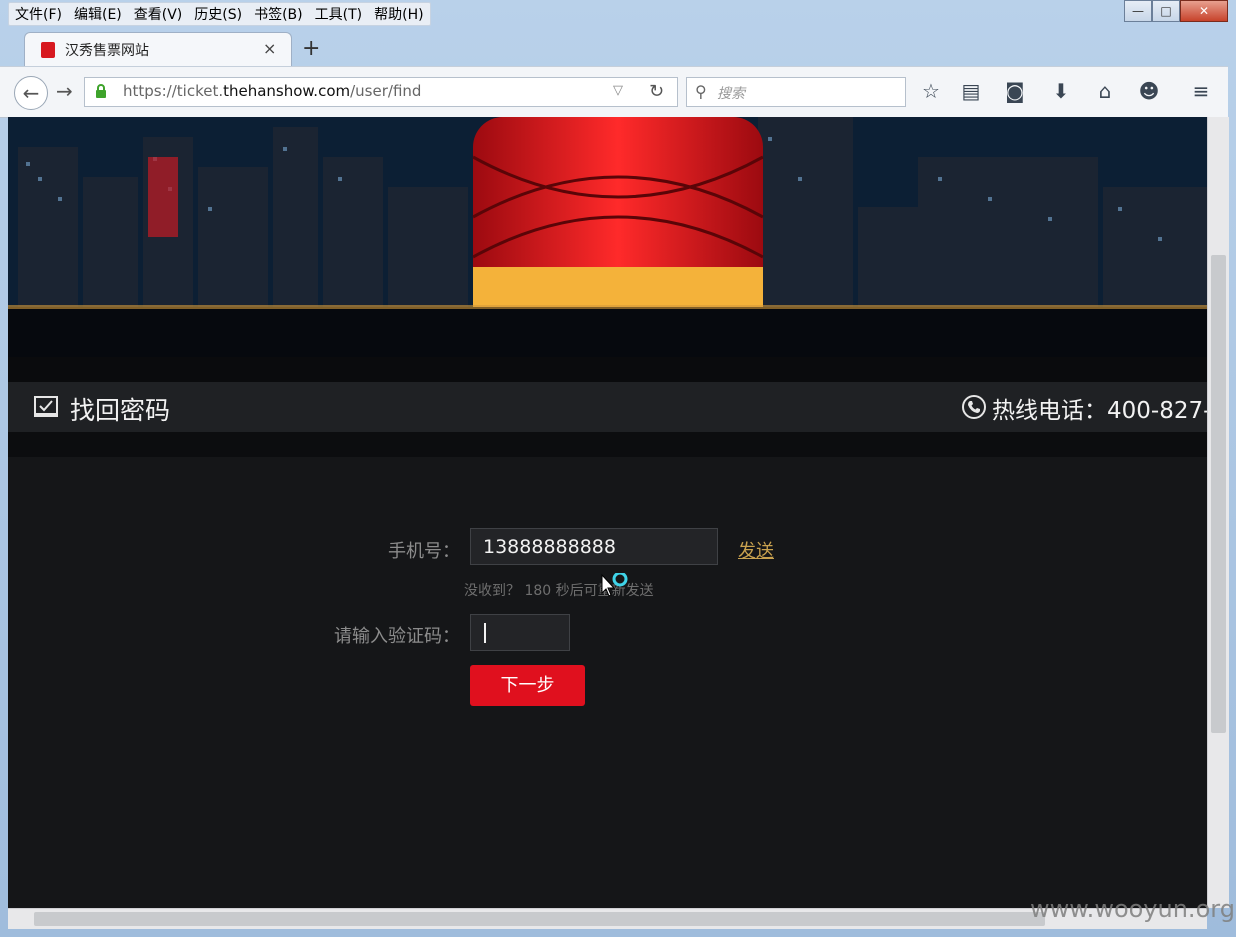  What do you see at coordinates (287, 91) in the screenshot?
I see `url-host: thehanshow.com` at bounding box center [287, 91].